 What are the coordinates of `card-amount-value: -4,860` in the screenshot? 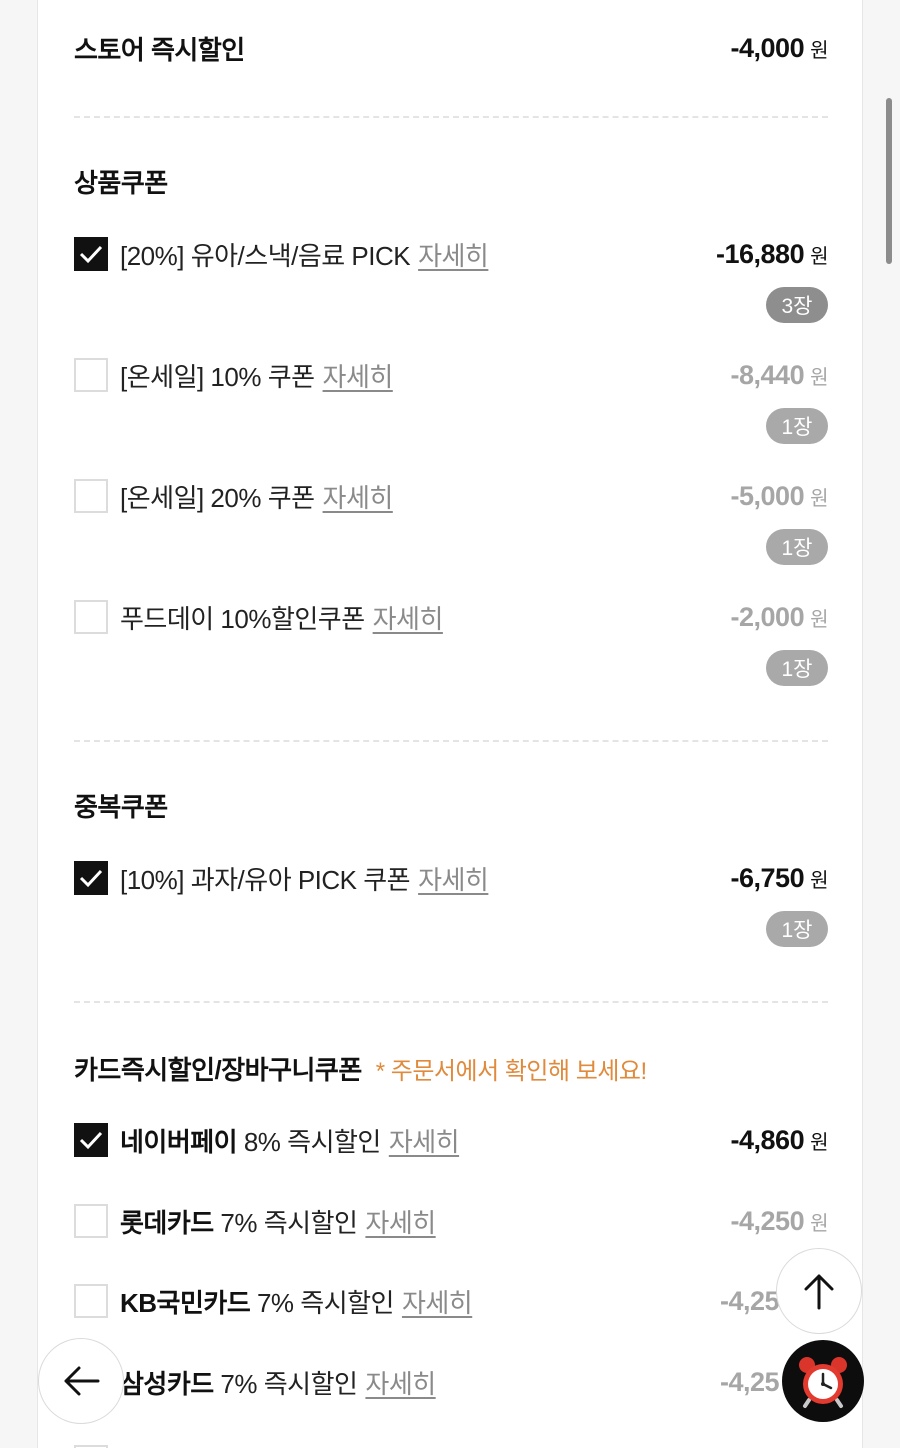 It's located at (767, 1139).